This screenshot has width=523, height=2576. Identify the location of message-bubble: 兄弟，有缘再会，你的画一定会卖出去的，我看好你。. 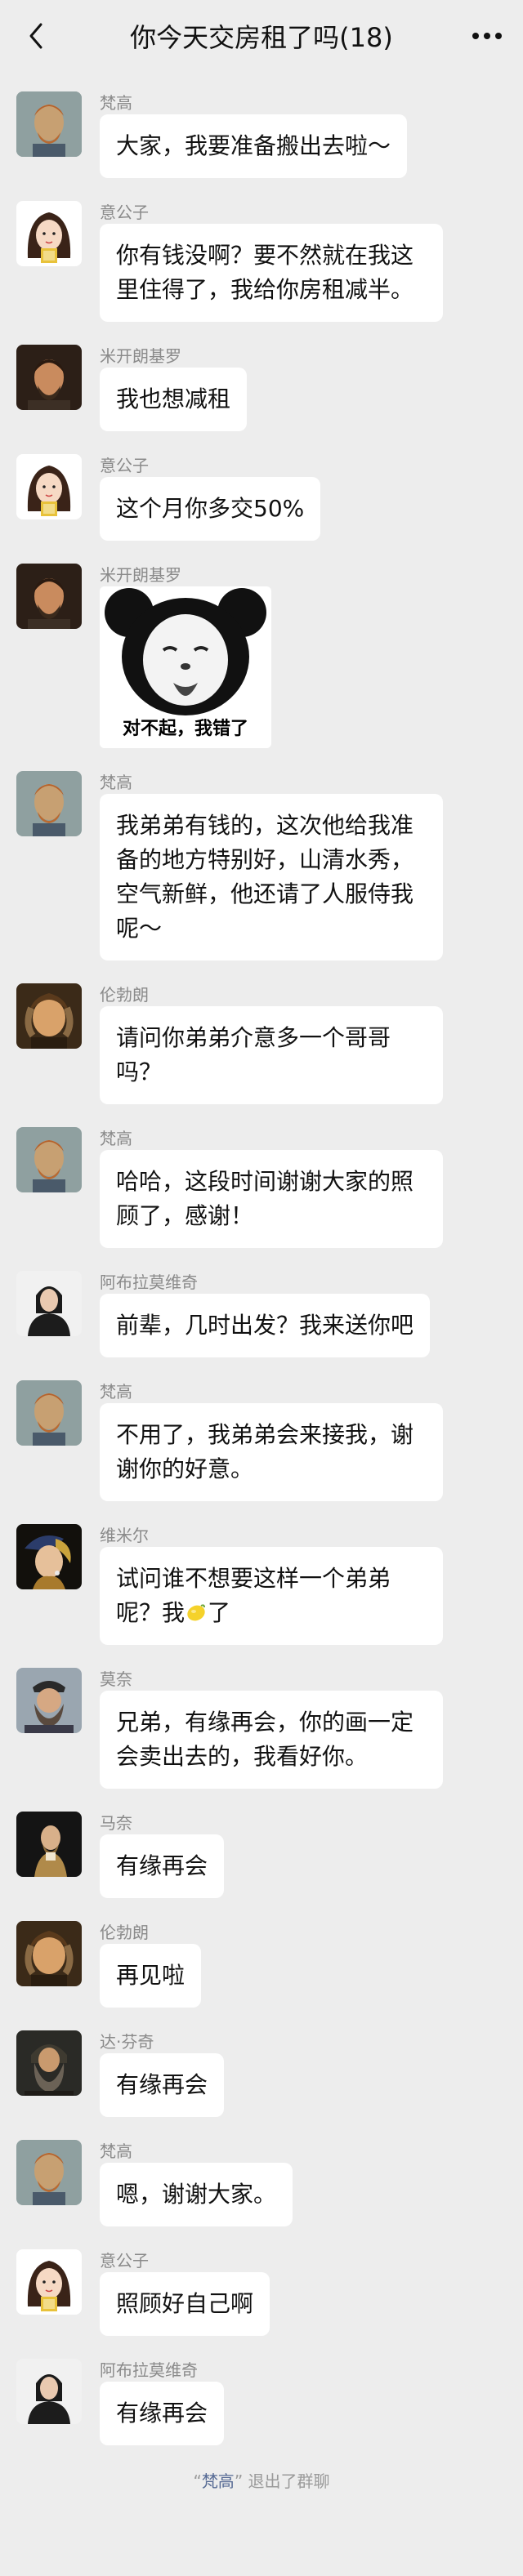
(271, 1740).